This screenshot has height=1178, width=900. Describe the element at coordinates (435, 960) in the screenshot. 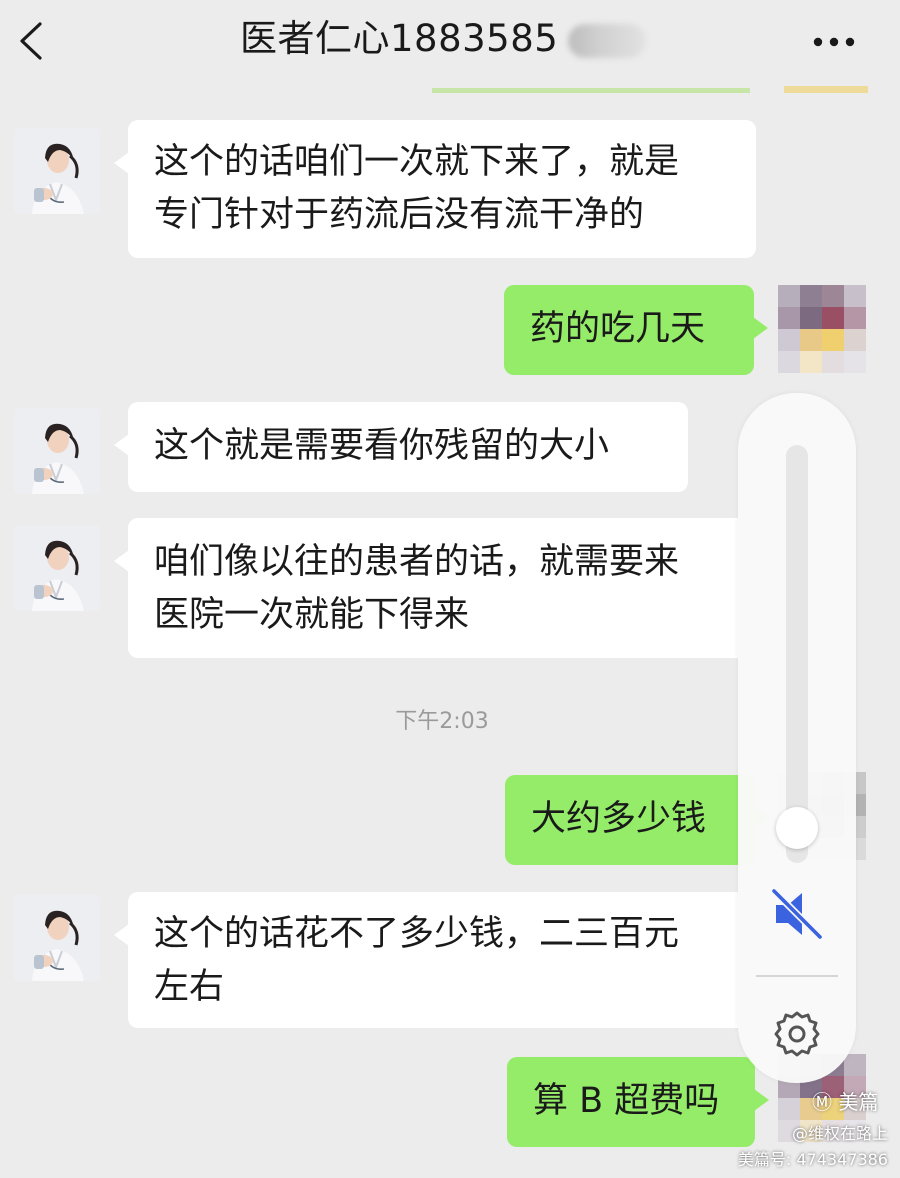

I see `message-bubble-incoming: 这个的话花不了多少钱，二三百元 左右` at that location.